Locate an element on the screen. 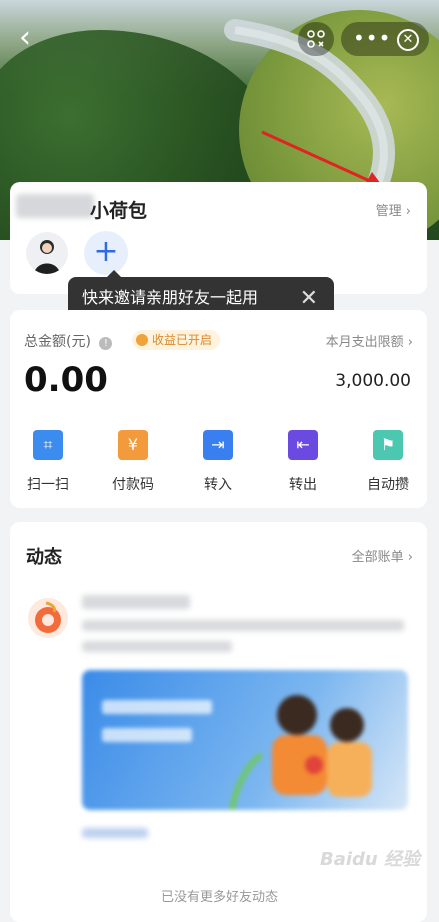 This screenshot has width=439, height=922. action-label: 转出 is located at coordinates (303, 485).